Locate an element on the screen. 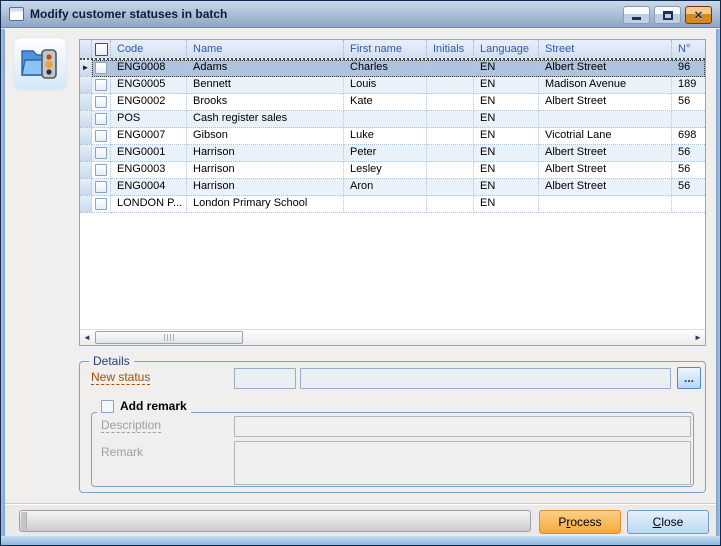 Image resolution: width=721 pixels, height=546 pixels. minimize-button is located at coordinates (636, 15).